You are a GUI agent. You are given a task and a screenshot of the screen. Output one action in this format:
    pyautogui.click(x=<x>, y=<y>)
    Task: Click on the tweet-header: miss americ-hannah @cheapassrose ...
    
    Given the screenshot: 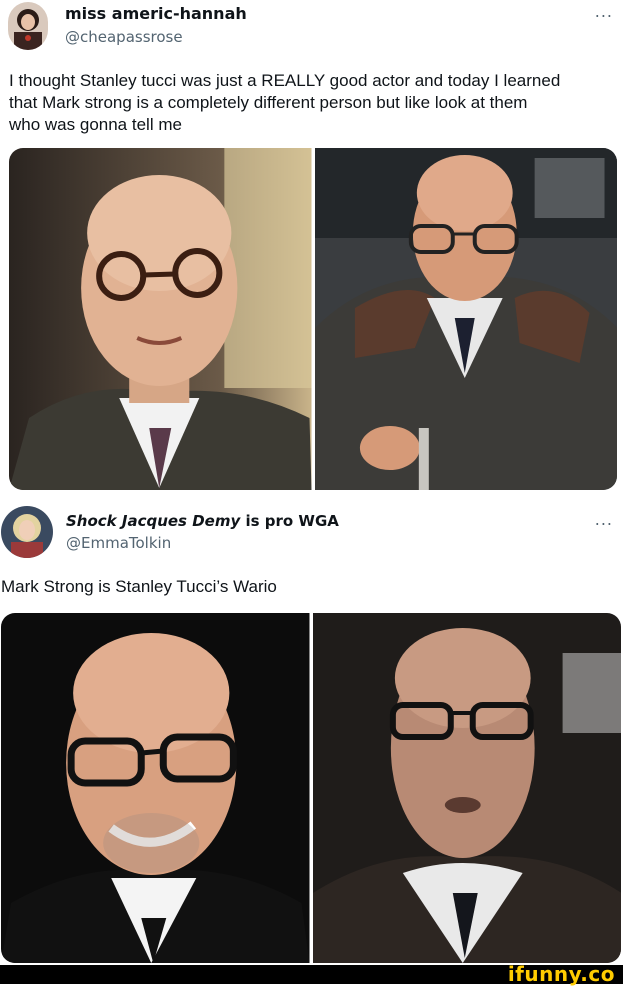 What is the action you would take?
    pyautogui.click(x=311, y=30)
    